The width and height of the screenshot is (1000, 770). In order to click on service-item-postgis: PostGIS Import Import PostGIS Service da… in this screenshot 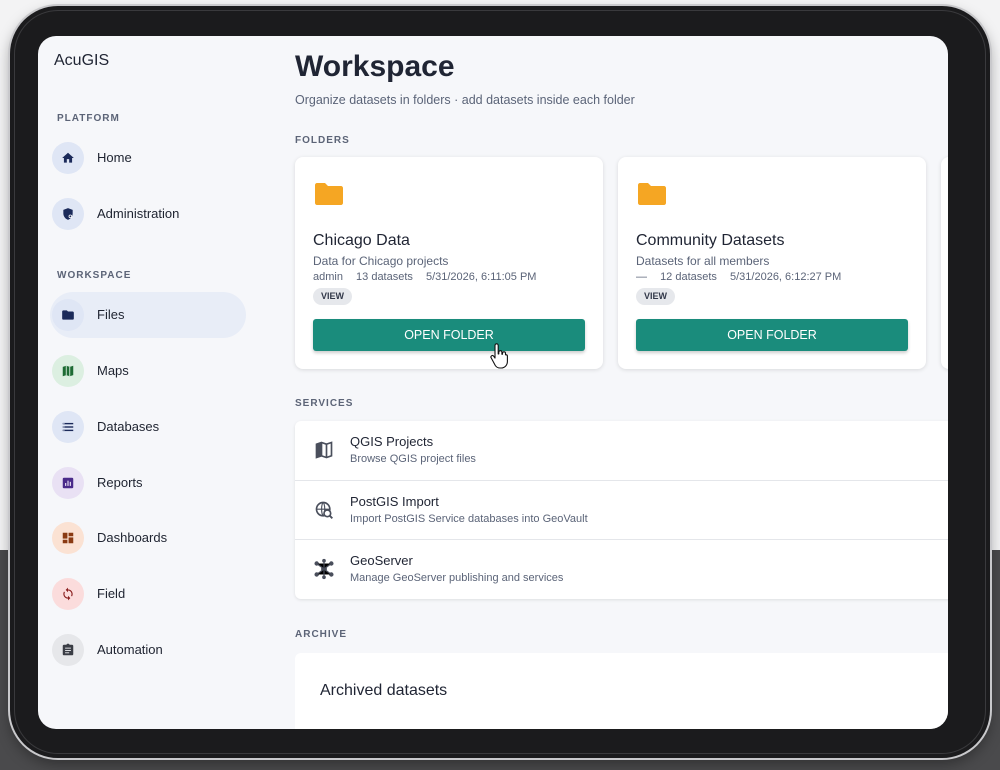, I will do `click(621, 510)`.